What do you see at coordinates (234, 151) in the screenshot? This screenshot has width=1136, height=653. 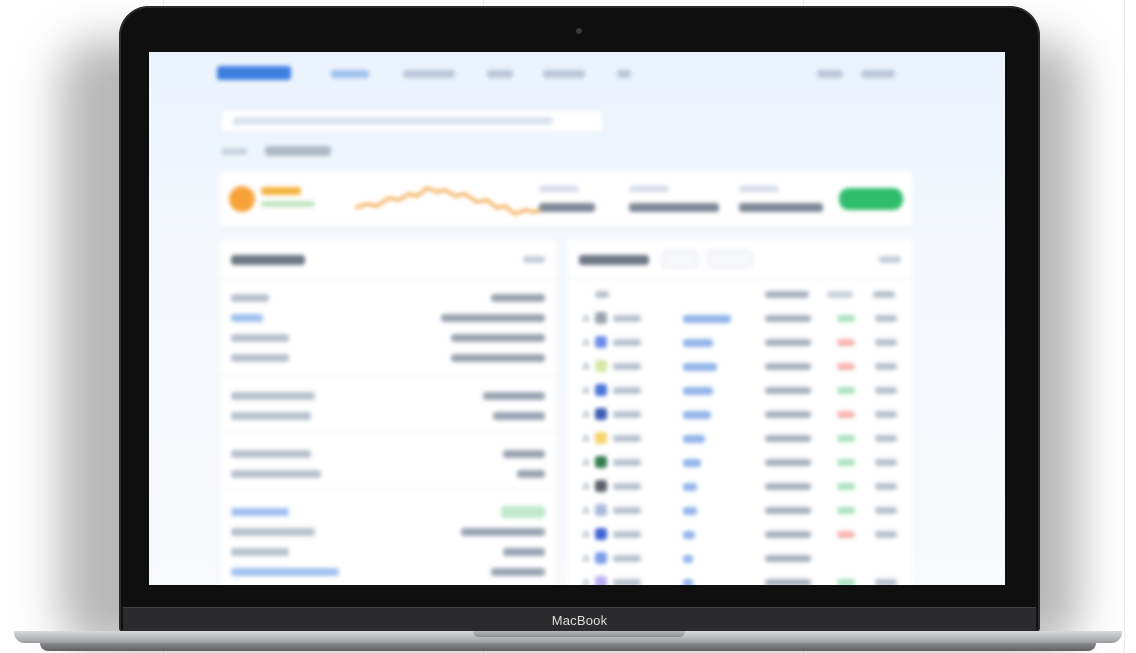 I see `breadcrumb-home` at bounding box center [234, 151].